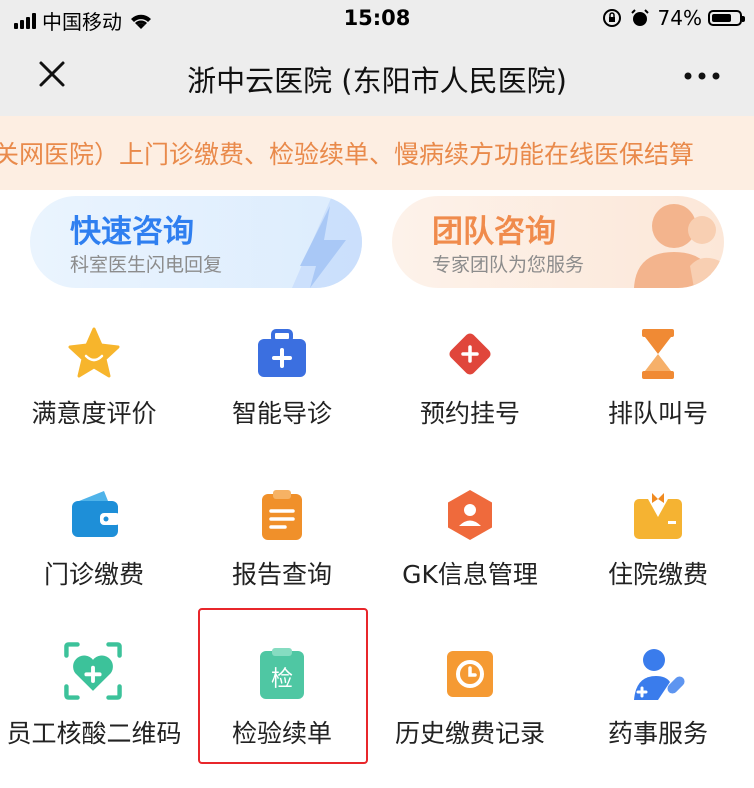 Image resolution: width=754 pixels, height=788 pixels. Describe the element at coordinates (508, 265) in the screenshot. I see `team-consult-subtitle: 专家团队为您服务` at that location.